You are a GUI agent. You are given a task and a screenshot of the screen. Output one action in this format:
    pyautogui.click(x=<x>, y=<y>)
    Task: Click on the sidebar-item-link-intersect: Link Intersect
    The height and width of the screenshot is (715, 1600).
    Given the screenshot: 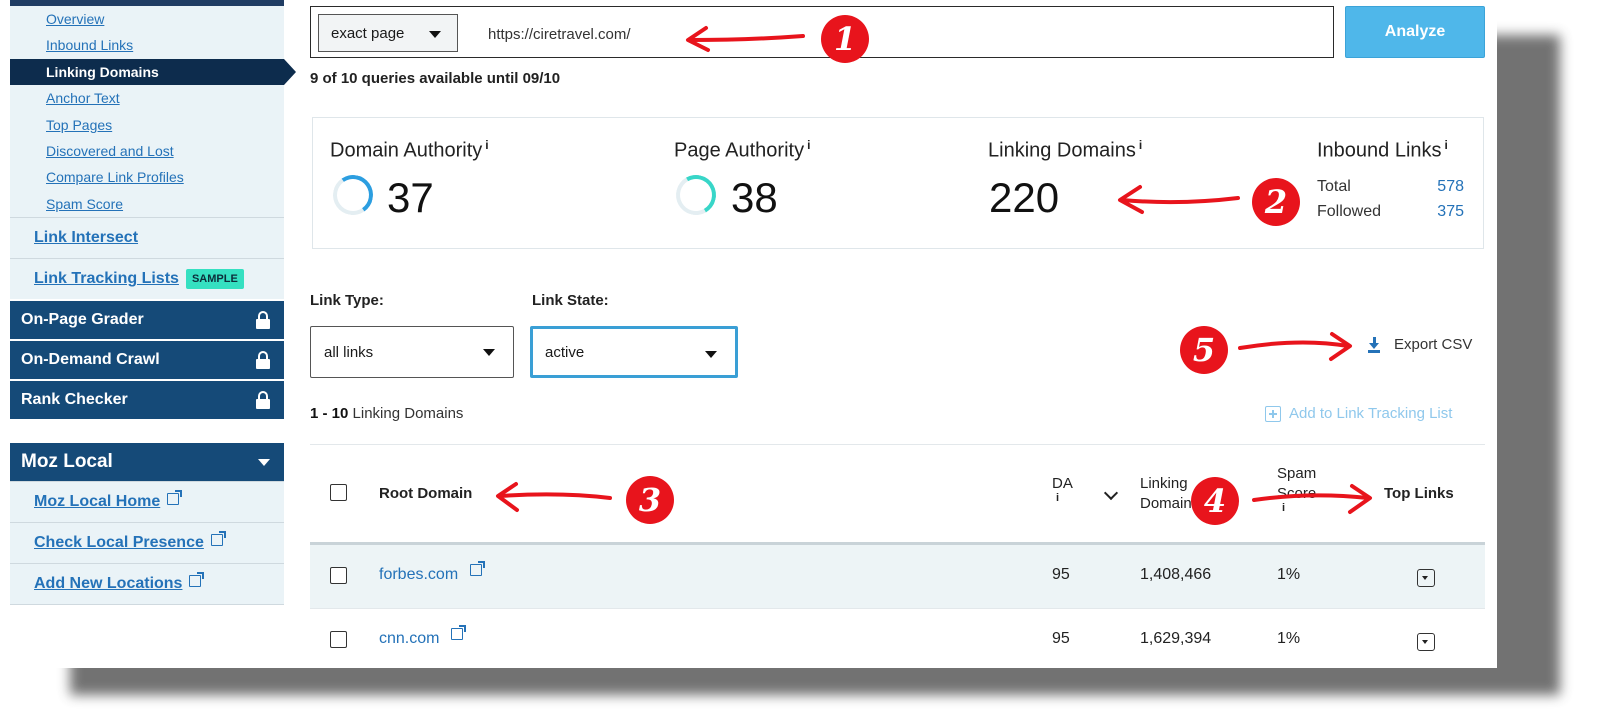 What is the action you would take?
    pyautogui.click(x=147, y=238)
    